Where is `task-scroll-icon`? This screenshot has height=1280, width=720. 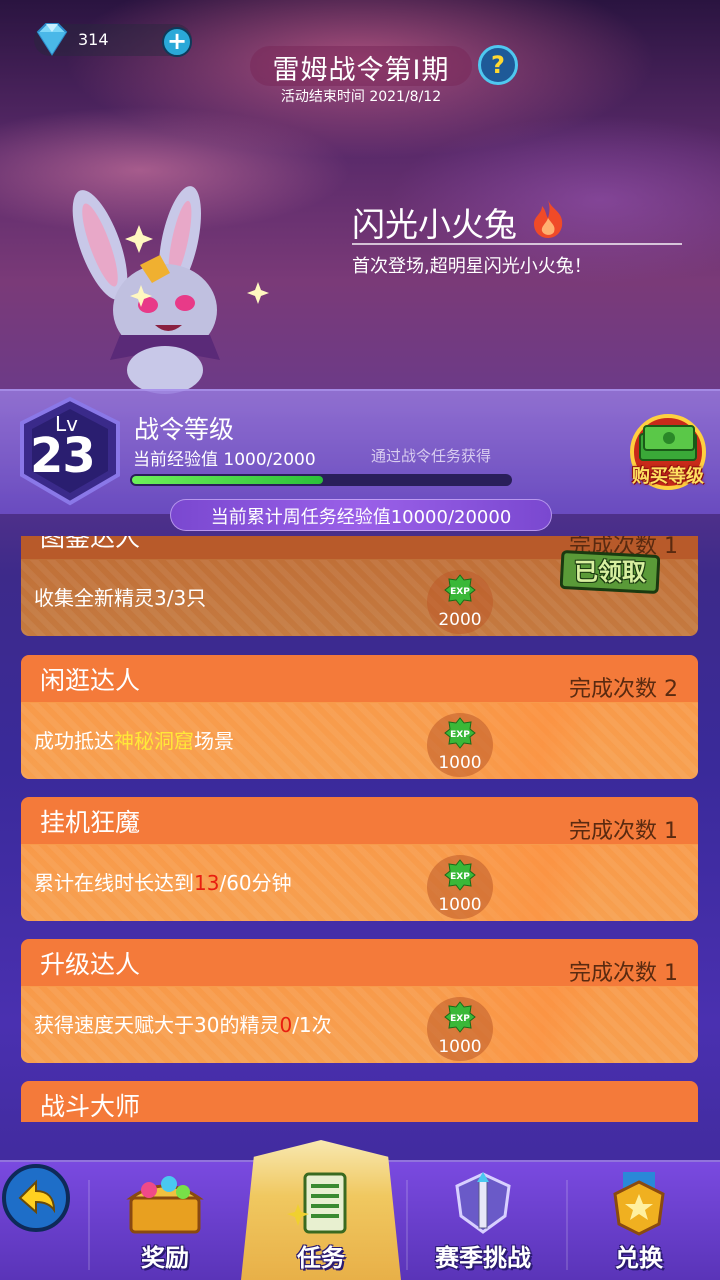 task-scroll-icon is located at coordinates (317, 1203).